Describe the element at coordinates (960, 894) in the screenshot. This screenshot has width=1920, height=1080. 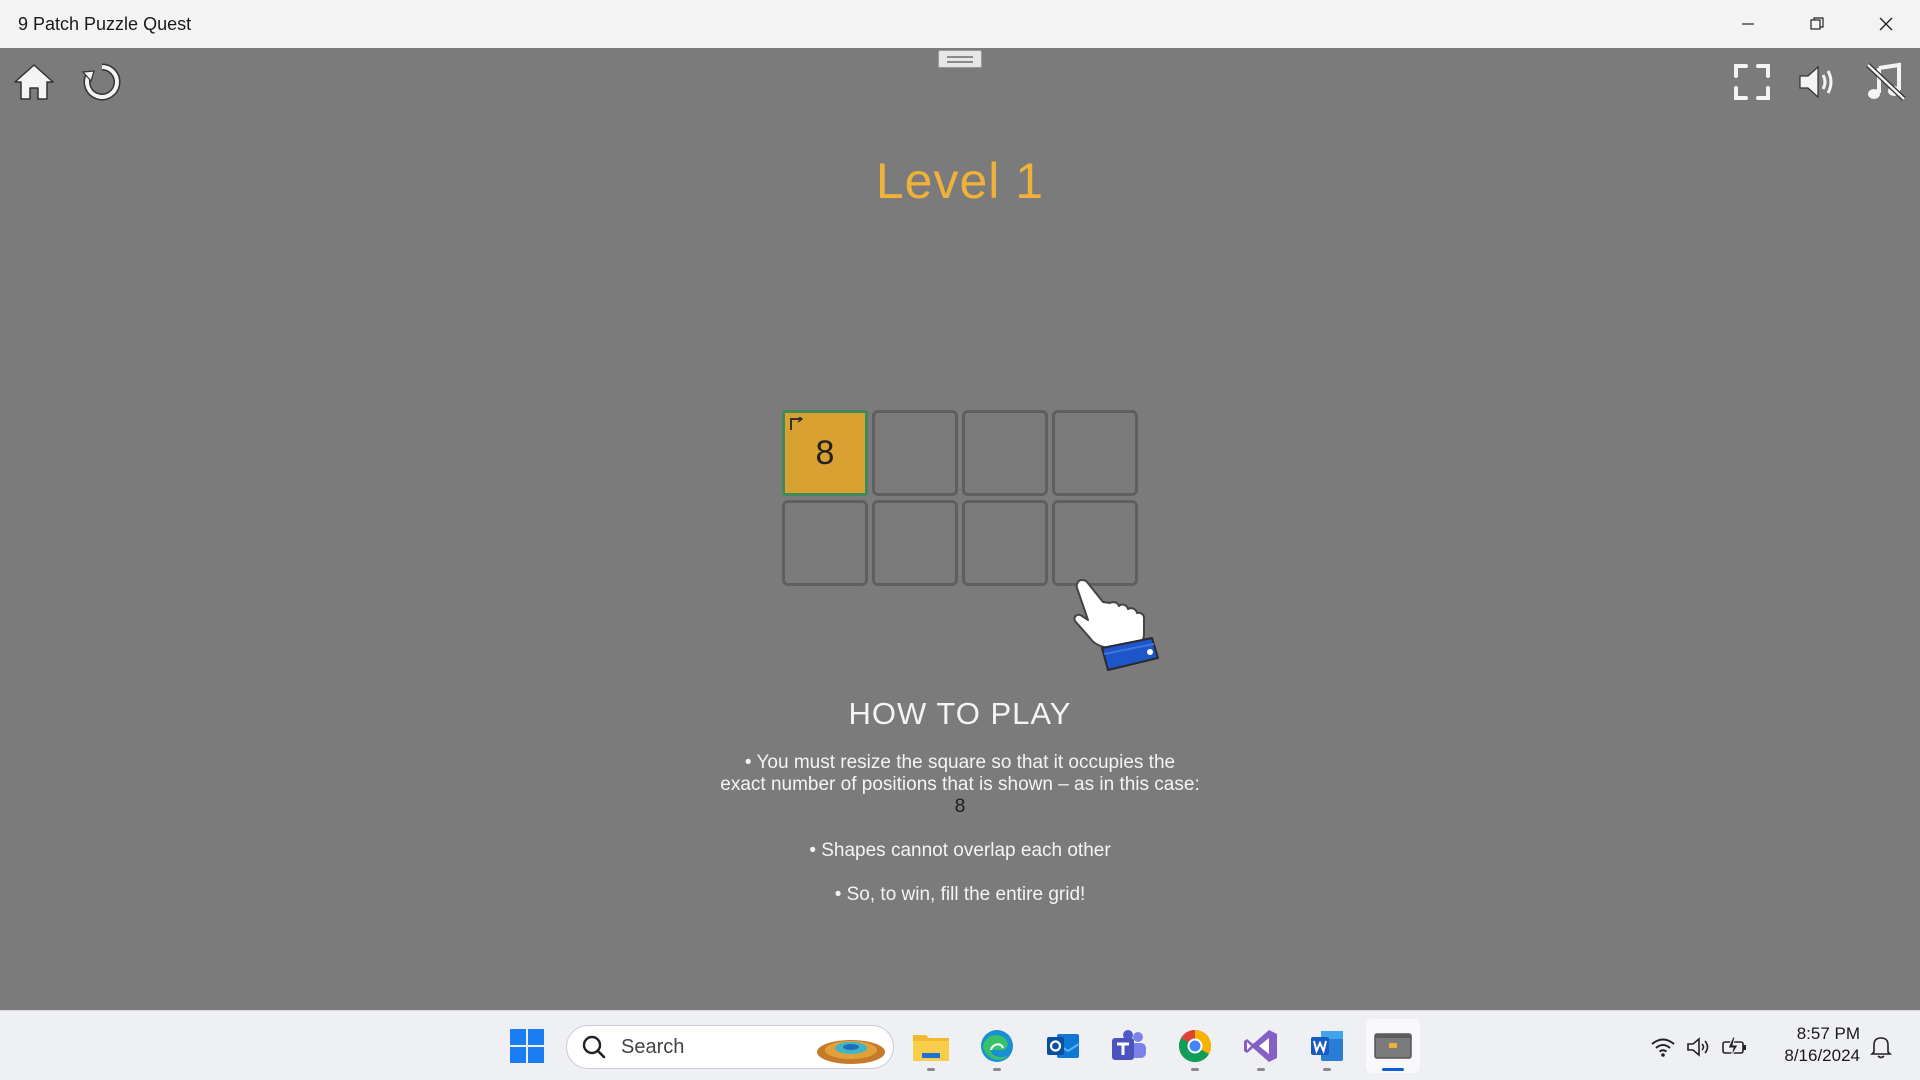
I see `rule-fill-grid: • So, to win, fill the entire grid!` at that location.